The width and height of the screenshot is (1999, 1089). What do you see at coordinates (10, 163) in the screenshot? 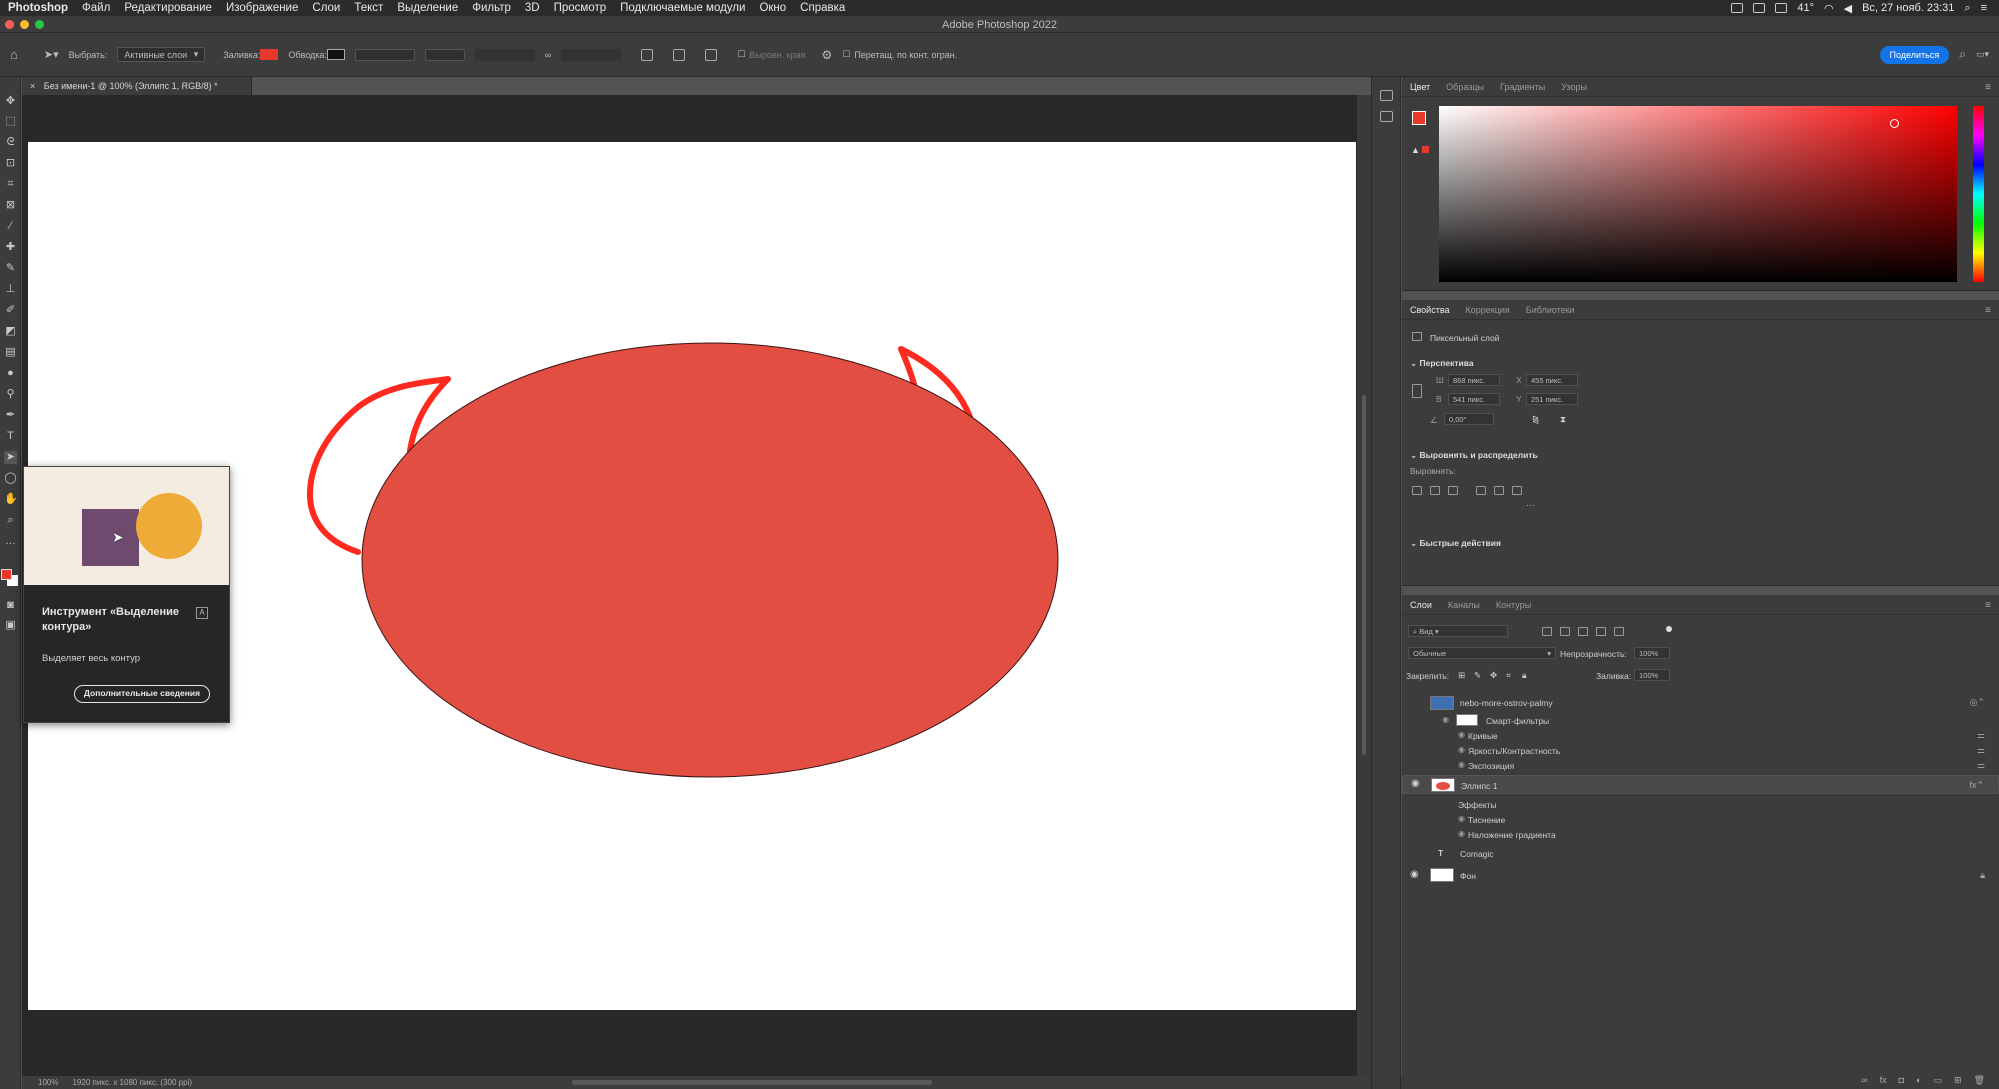
I see `object-selection-tool-icon: ⊡` at bounding box center [10, 163].